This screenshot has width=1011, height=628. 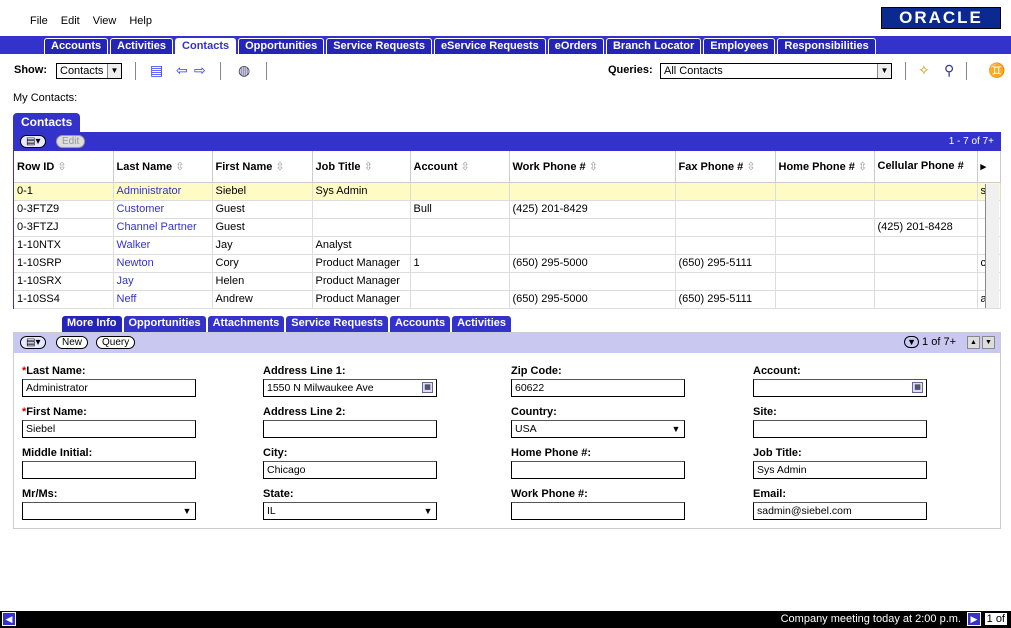 I want to click on new-query-icon: ✧, so click(x=924, y=70).